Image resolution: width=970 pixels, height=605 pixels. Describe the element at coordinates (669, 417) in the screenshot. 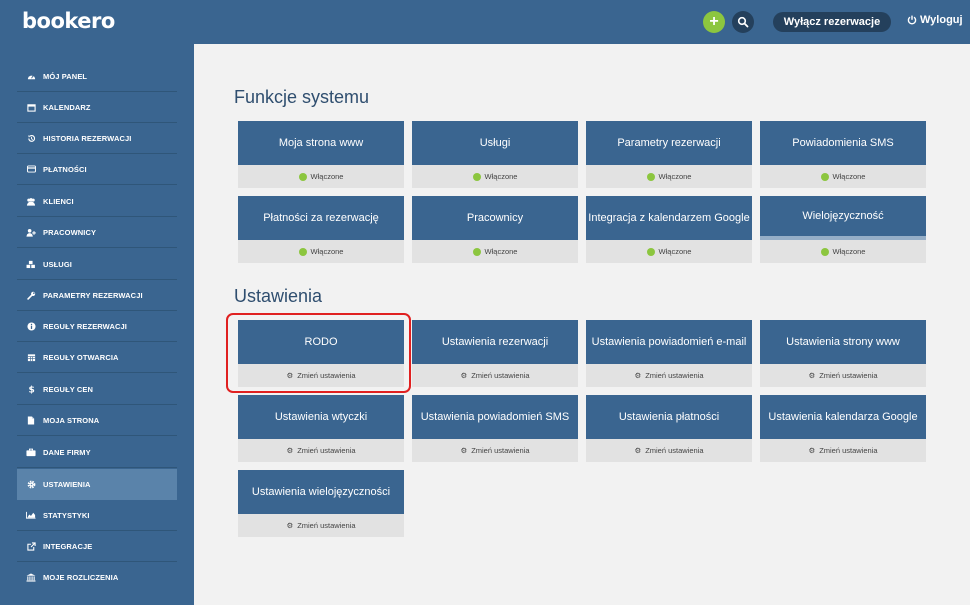

I see `tile-title: Ustawienia płatności` at that location.